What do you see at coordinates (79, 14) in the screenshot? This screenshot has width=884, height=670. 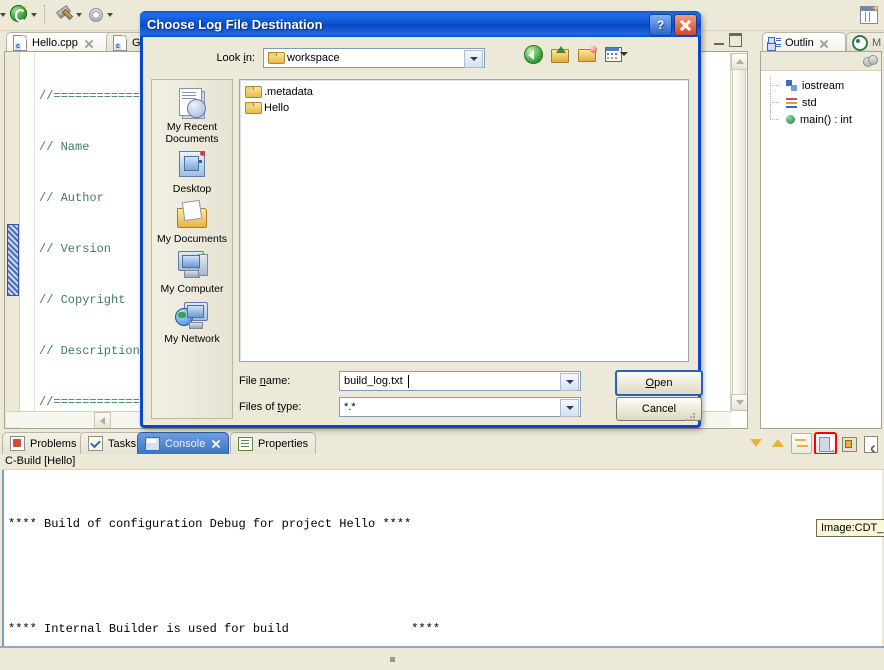 I see `build-dropdown-arrow` at bounding box center [79, 14].